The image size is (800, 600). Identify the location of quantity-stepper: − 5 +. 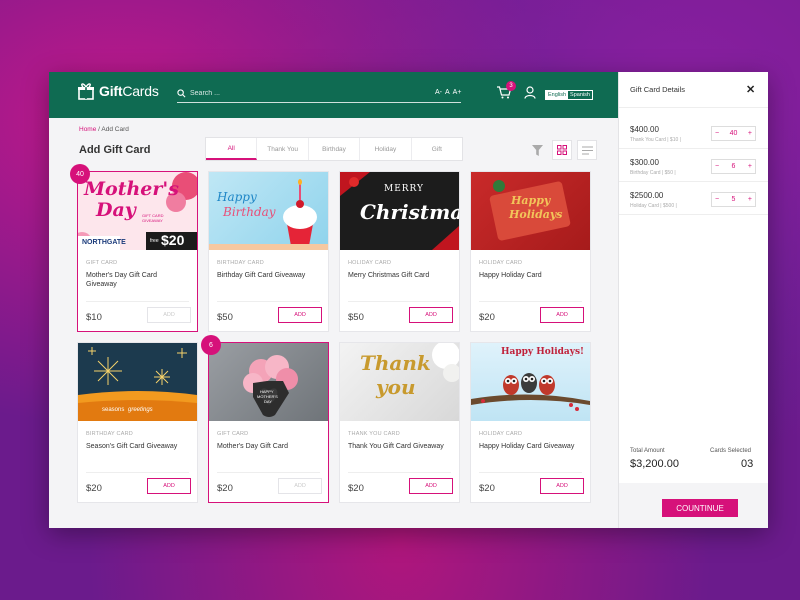
(733, 199).